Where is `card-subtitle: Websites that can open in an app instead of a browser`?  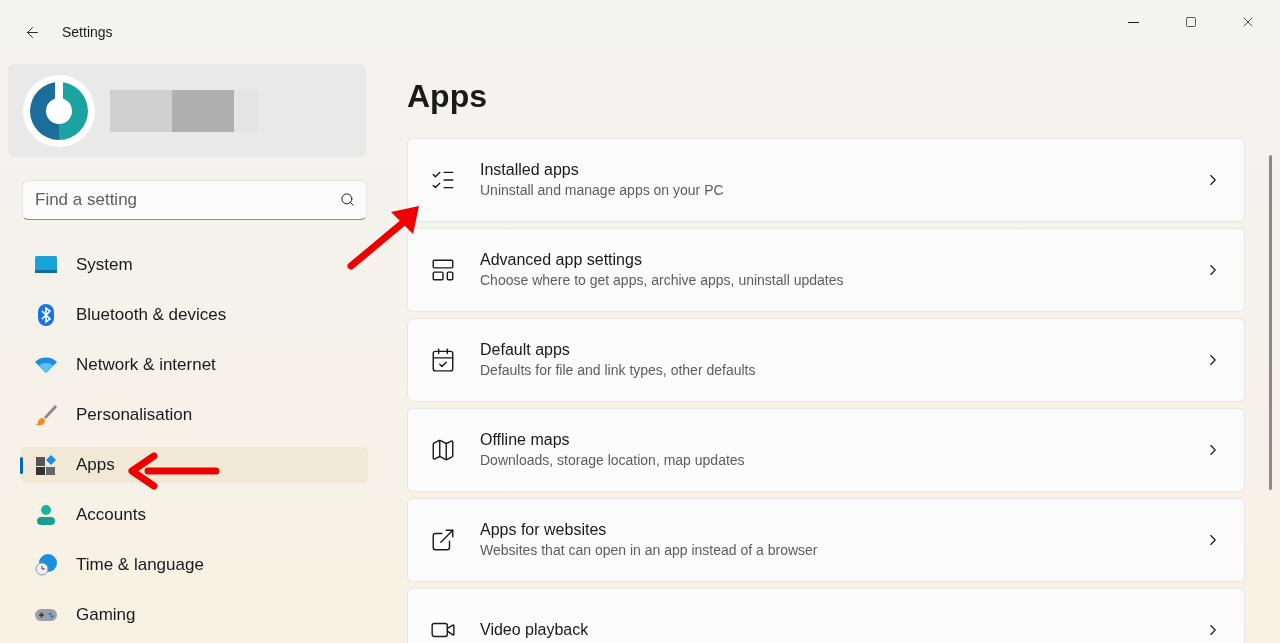
card-subtitle: Websites that can open in an app instead of a browser is located at coordinates (649, 550).